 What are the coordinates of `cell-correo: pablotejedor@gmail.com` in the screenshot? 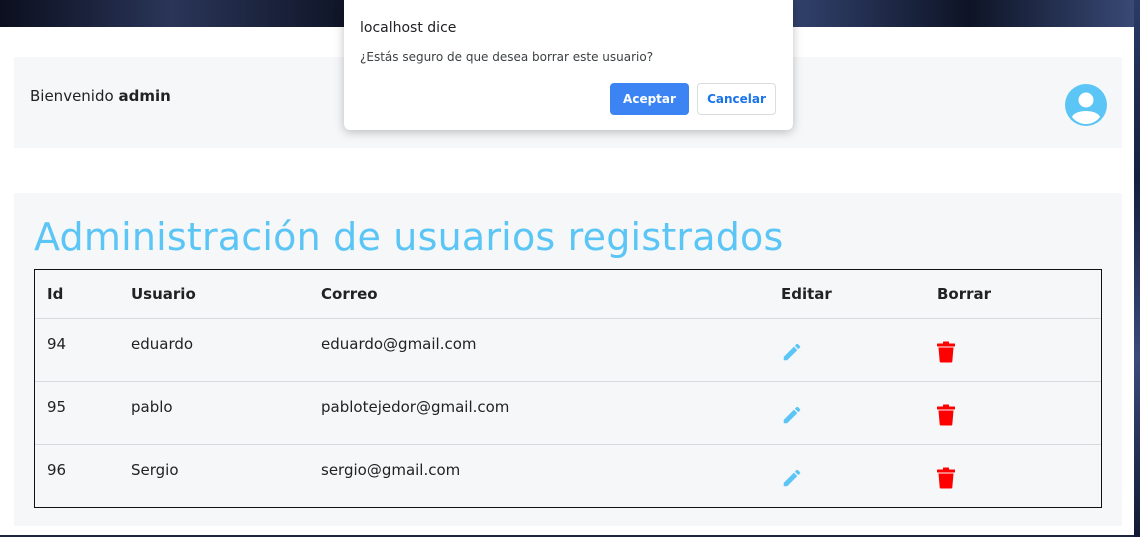 It's located at (415, 407).